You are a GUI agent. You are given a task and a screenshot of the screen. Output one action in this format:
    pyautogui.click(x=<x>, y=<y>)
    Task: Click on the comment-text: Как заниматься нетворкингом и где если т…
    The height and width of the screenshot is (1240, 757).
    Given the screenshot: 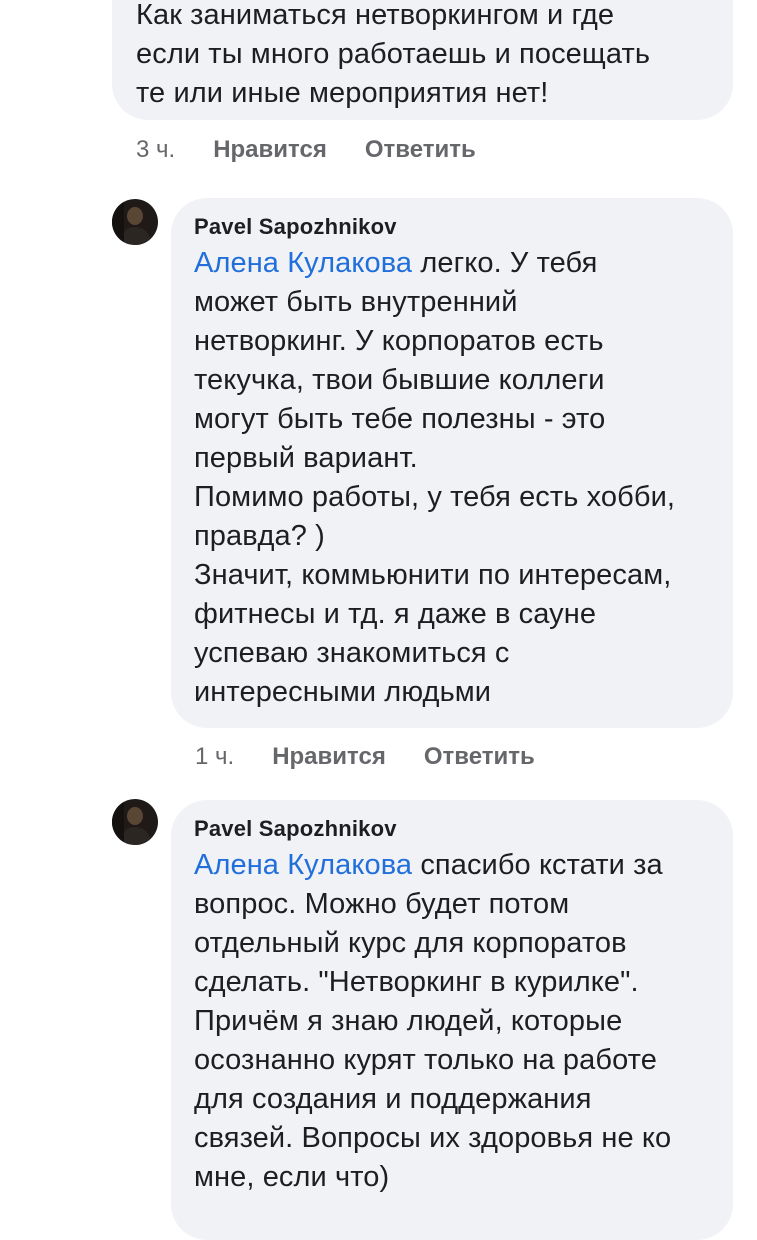 What is the action you would take?
    pyautogui.click(x=393, y=54)
    